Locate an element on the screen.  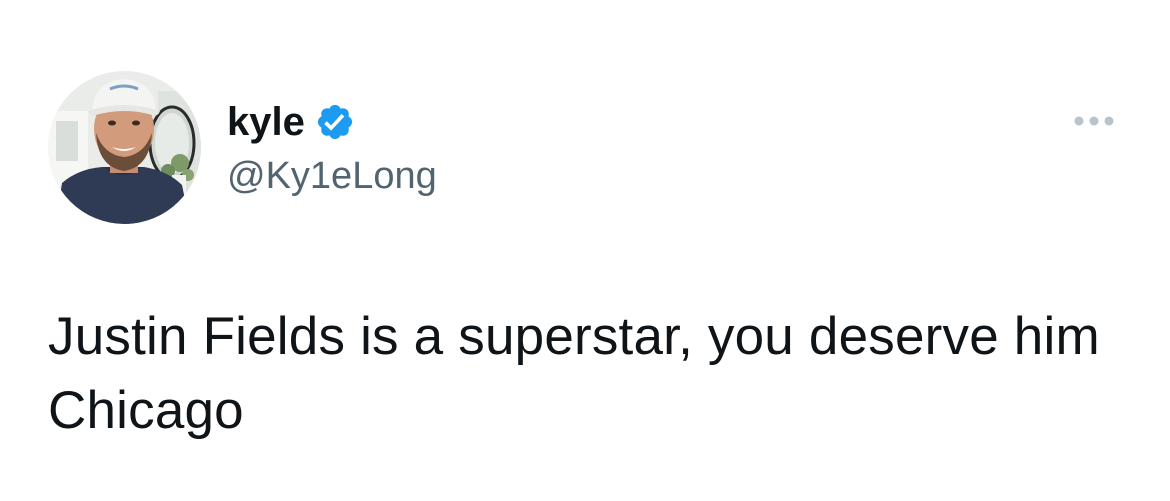
more-options-button is located at coordinates (1094, 121).